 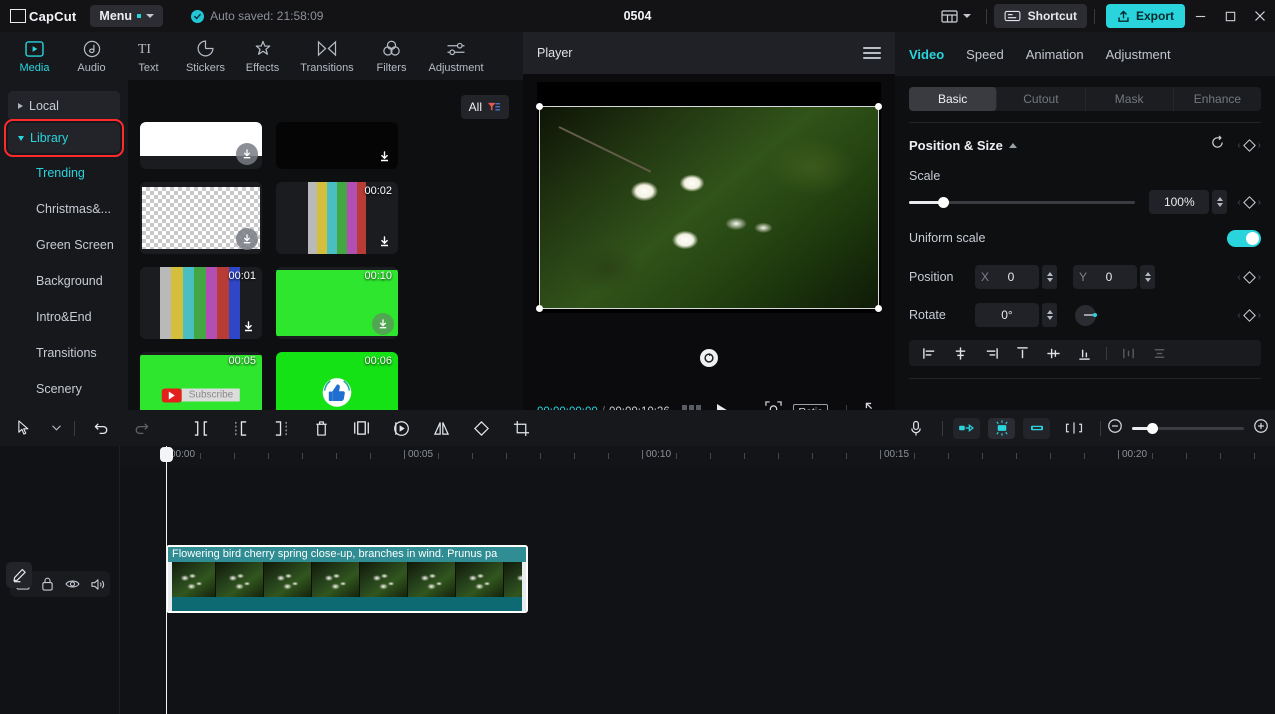 What do you see at coordinates (1260, 16) in the screenshot?
I see `close-button` at bounding box center [1260, 16].